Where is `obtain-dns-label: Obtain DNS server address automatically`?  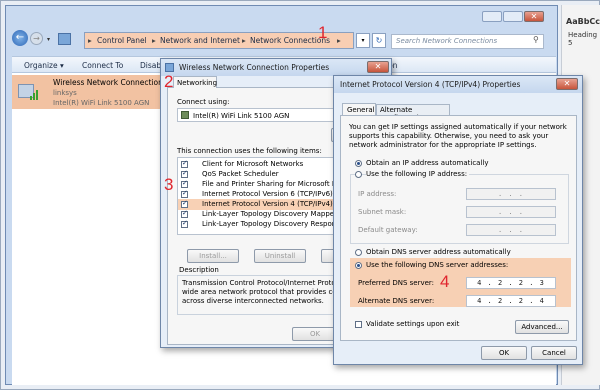
obtain-dns-label: Obtain DNS server address automatically is located at coordinates (438, 252).